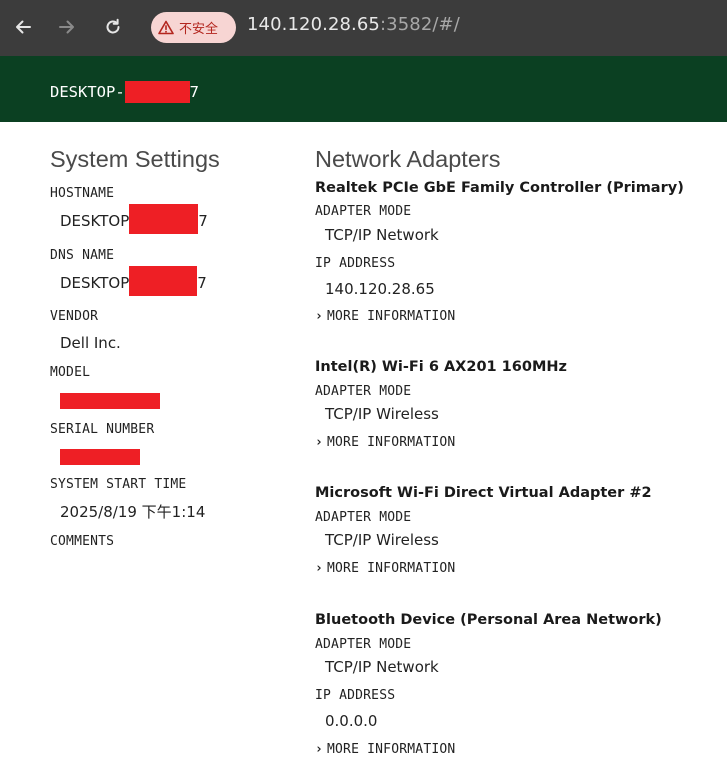 This screenshot has height=777, width=727. Describe the element at coordinates (133, 512) in the screenshot. I see `start-time-value: 2025/8/19 下午1:14` at that location.